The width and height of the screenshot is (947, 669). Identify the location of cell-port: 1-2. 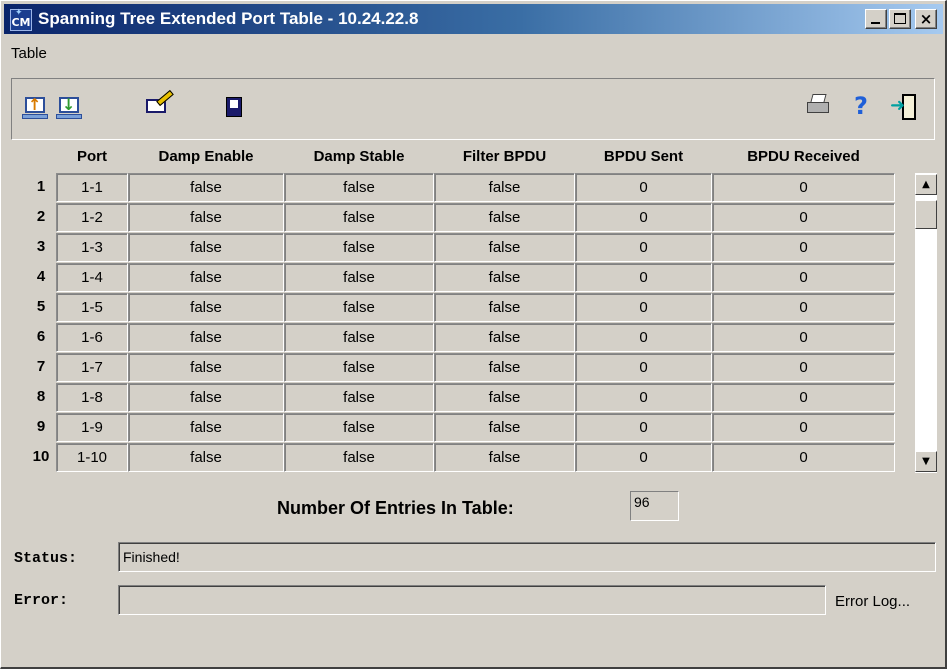
(92, 217).